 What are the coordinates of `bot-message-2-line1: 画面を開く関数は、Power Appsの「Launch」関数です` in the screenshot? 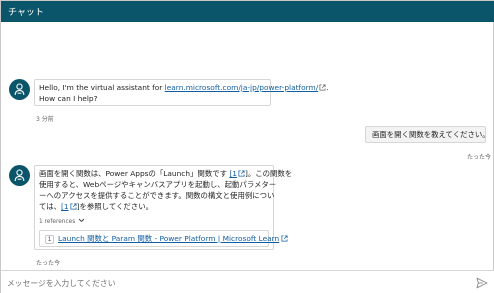 It's located at (134, 173).